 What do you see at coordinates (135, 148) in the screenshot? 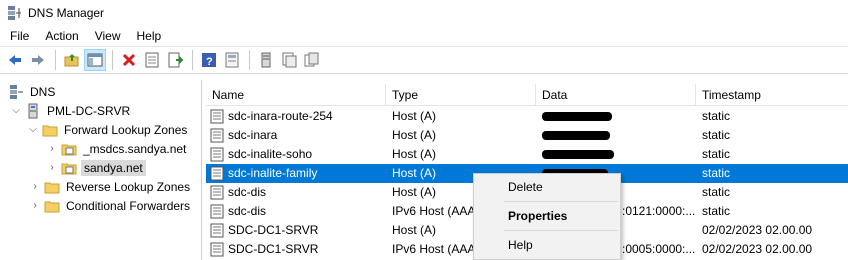
I see `tree-label: _msdcs.sandya.net` at bounding box center [135, 148].